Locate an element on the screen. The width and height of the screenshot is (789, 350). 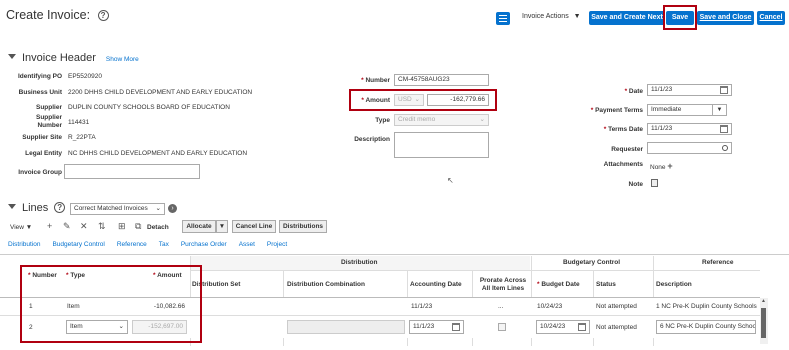
invoice-number-input: CM-45758AUG23 is located at coordinates (441, 80).